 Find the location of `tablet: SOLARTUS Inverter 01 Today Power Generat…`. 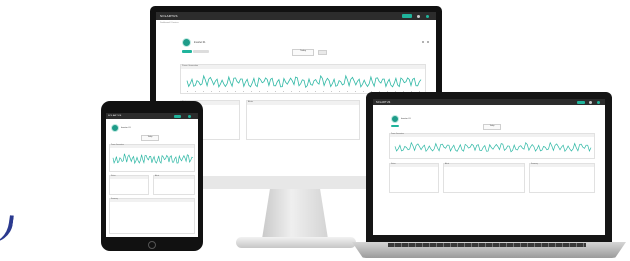

tablet: SOLARTUS Inverter 01 Today Power Generat… is located at coordinates (152, 176).